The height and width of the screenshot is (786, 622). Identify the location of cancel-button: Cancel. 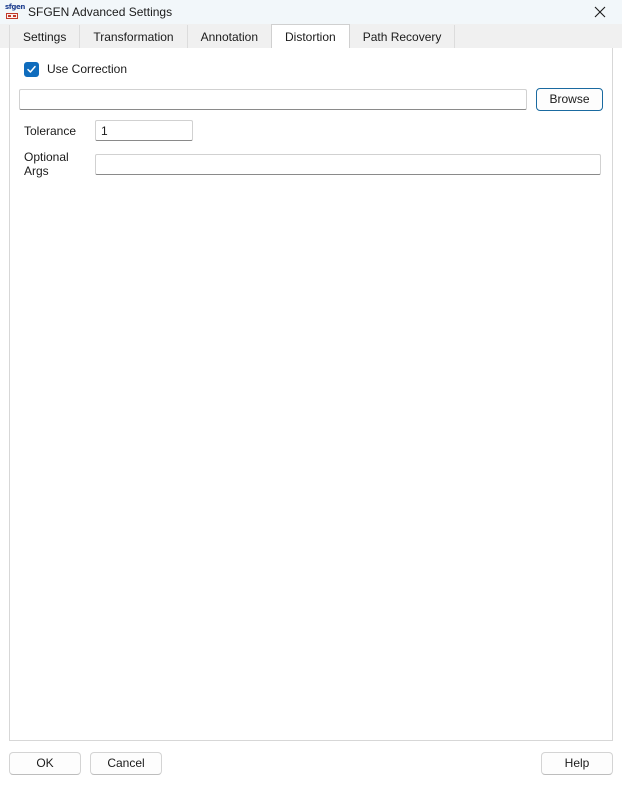
(126, 763).